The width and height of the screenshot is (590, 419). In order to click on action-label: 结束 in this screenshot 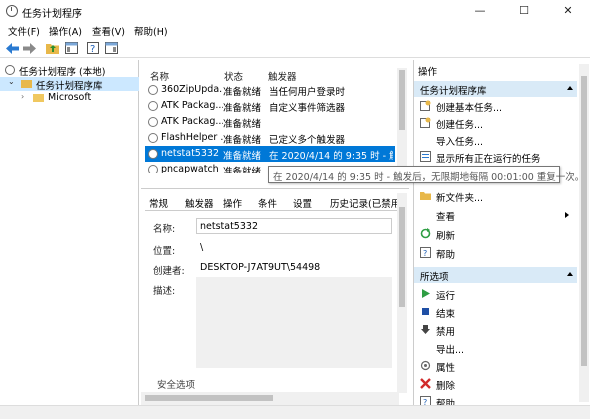, I will do `click(446, 314)`.